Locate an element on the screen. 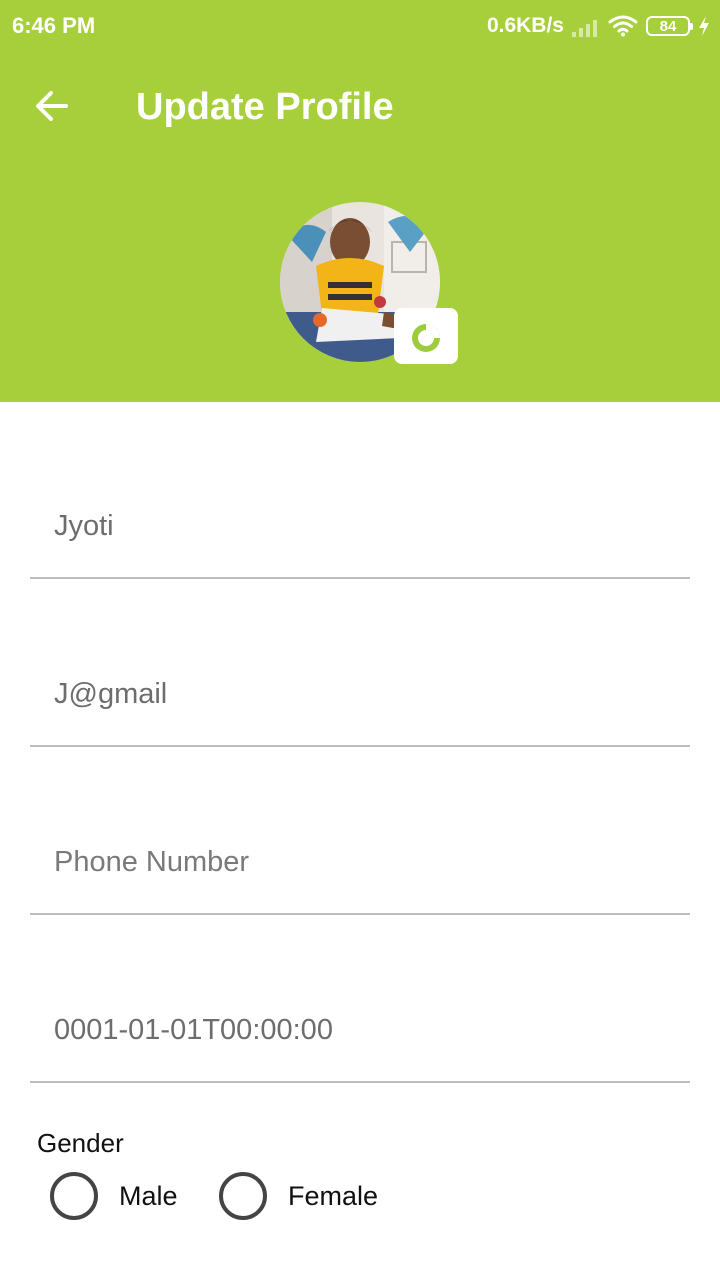 The height and width of the screenshot is (1280, 720). change-photo-button is located at coordinates (426, 336).